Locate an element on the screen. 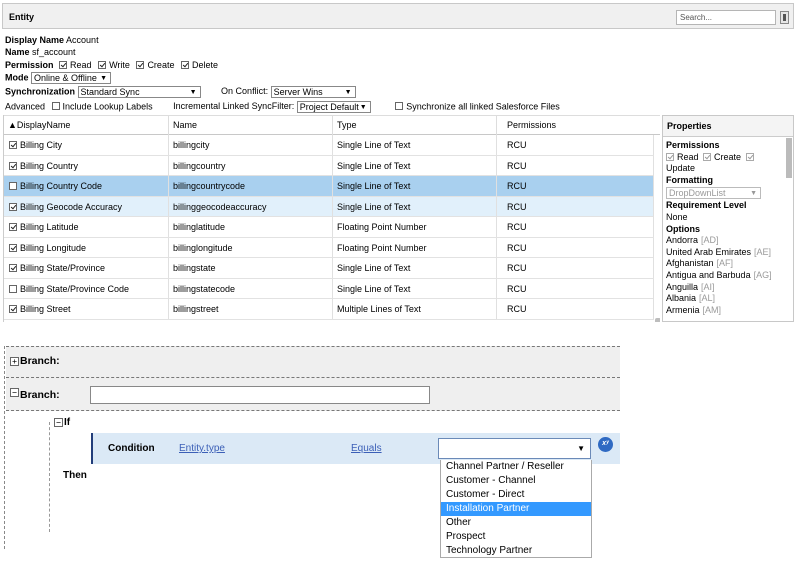 This screenshot has width=796, height=571. entity-title: Entity is located at coordinates (22, 17).